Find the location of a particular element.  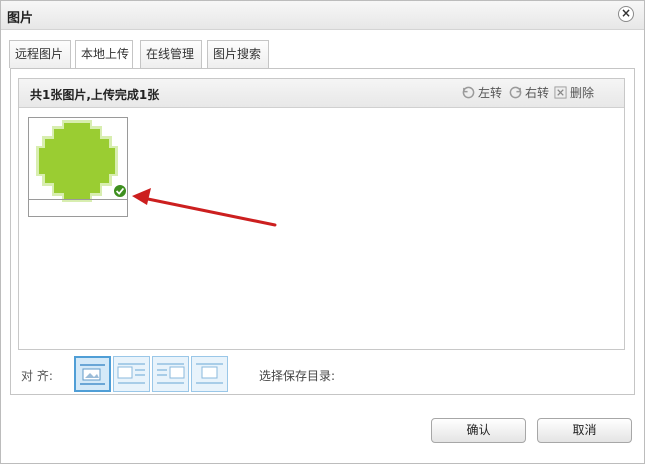

align-center-button is located at coordinates (209, 374).